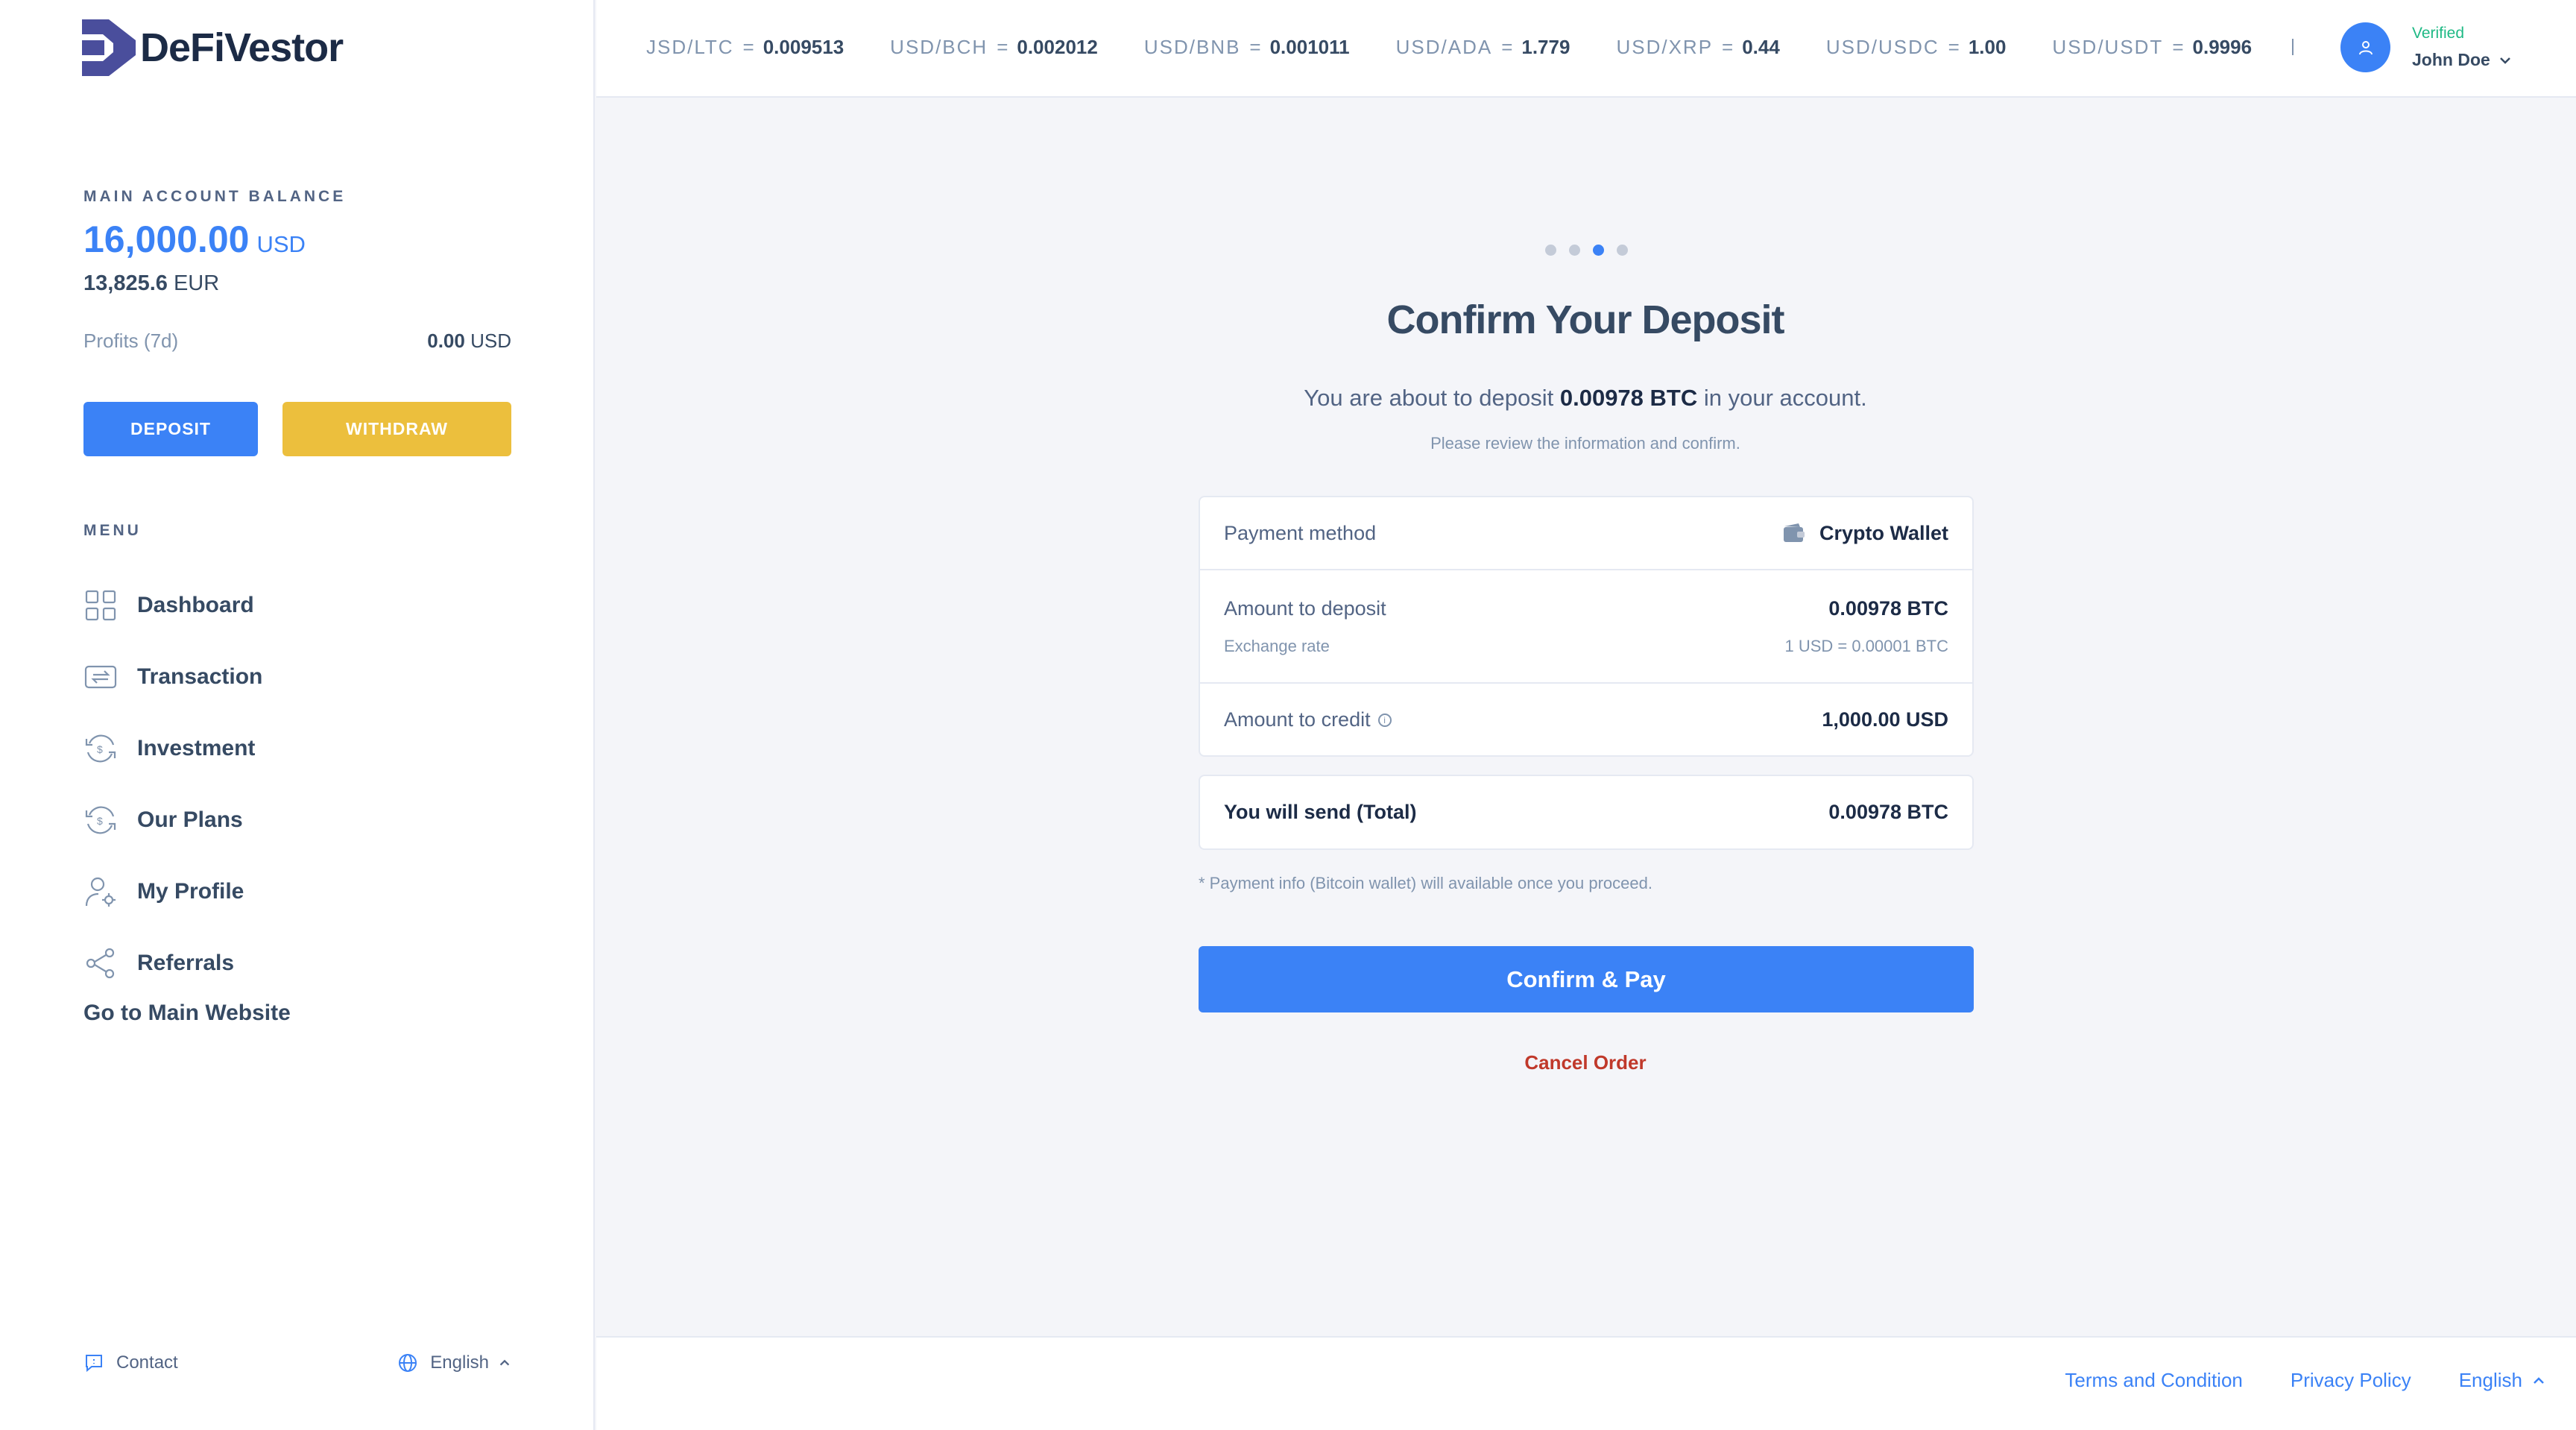 This screenshot has height=1430, width=2576. What do you see at coordinates (1057, 47) in the screenshot?
I see `ticker-value: 0.002012` at bounding box center [1057, 47].